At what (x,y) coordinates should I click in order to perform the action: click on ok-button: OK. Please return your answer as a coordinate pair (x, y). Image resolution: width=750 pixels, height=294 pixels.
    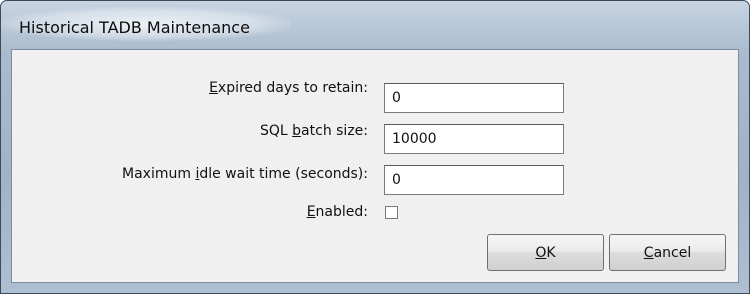
    Looking at the image, I should click on (545, 252).